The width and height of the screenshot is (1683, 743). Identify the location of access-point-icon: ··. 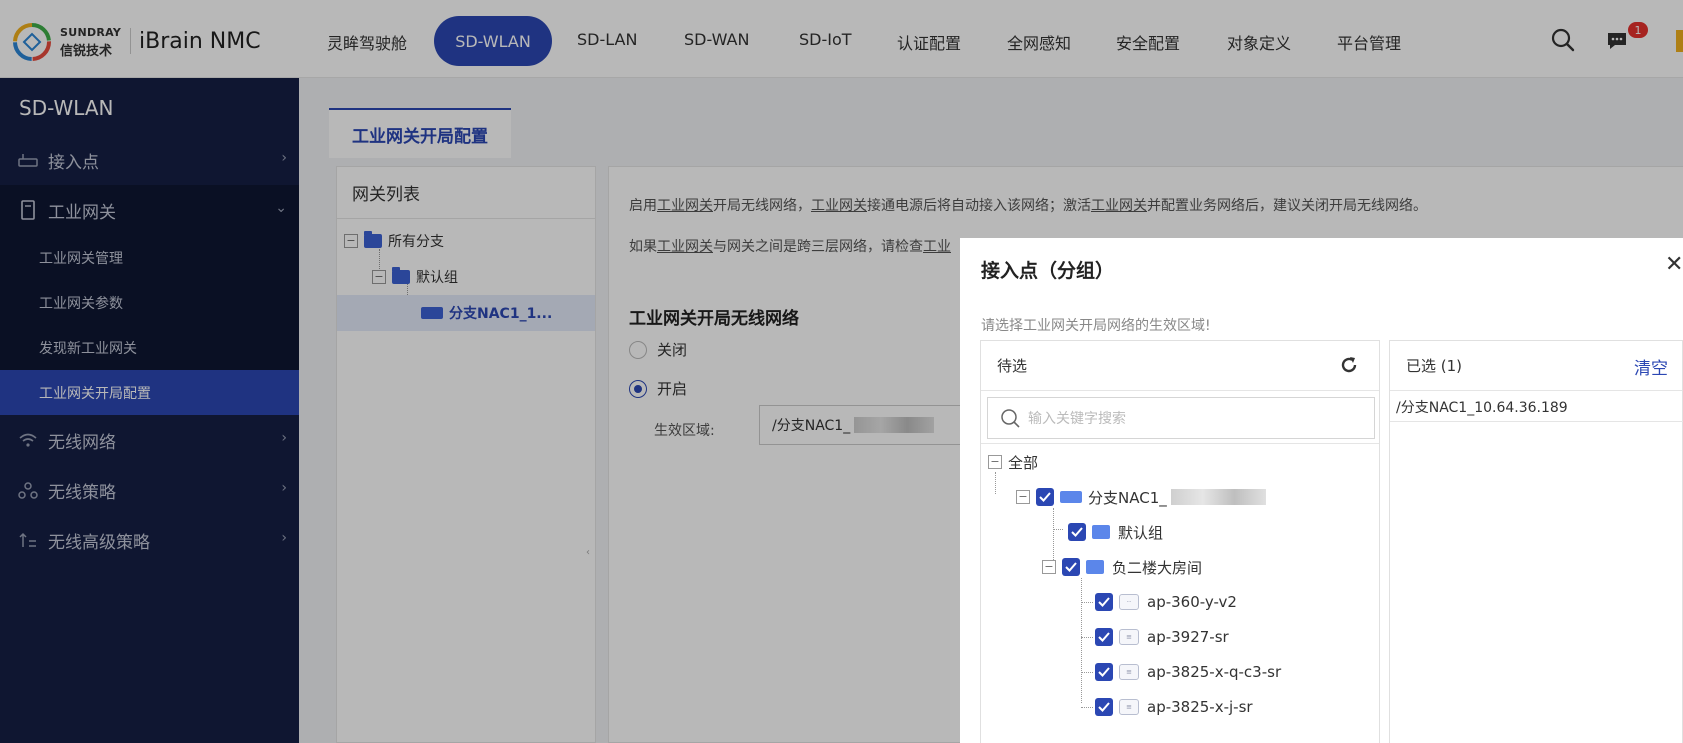
(1129, 602).